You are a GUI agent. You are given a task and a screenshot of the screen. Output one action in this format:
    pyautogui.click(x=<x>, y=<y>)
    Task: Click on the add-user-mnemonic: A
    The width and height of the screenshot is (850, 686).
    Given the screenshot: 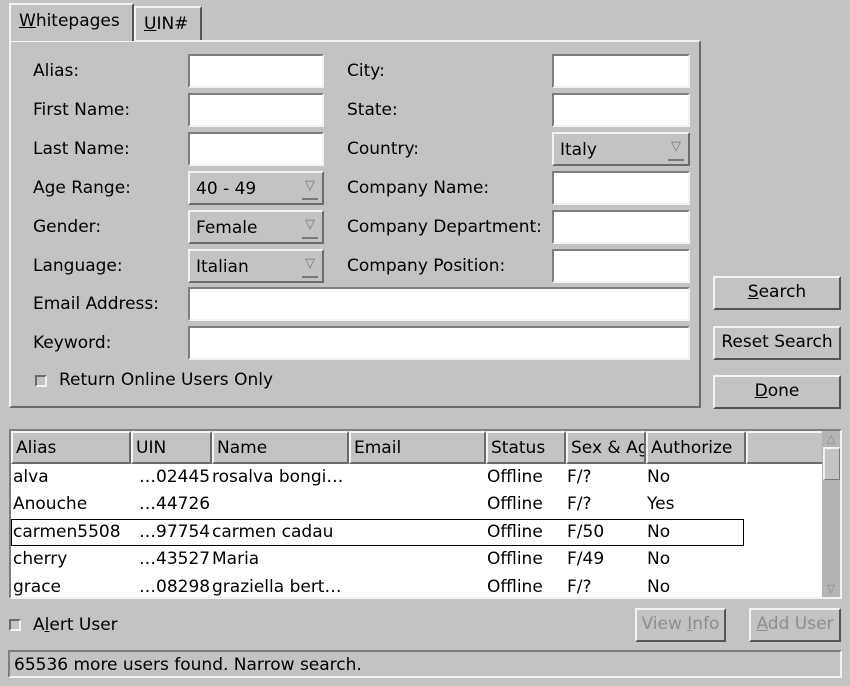 What is the action you would take?
    pyautogui.click(x=762, y=624)
    